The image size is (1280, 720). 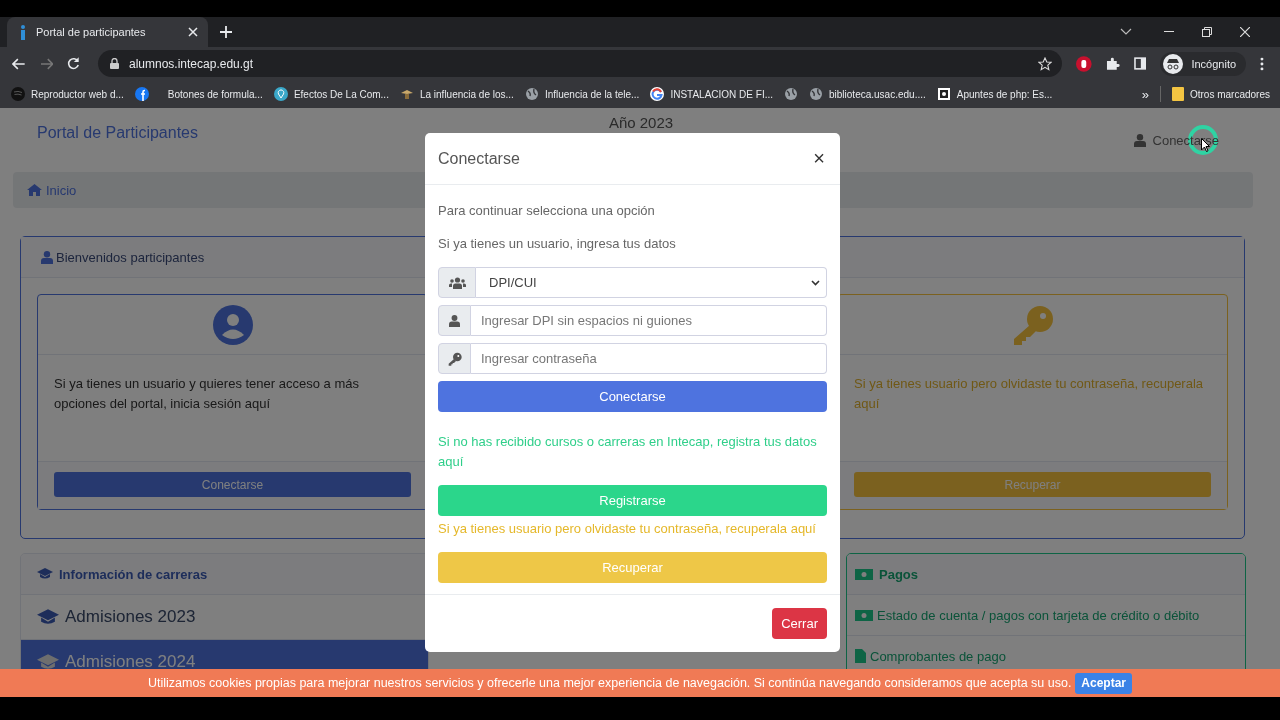 I want to click on dialog-note: Si no has recibido cursos o carreras en Intecap, registra tus datos aquí, so click(x=628, y=452).